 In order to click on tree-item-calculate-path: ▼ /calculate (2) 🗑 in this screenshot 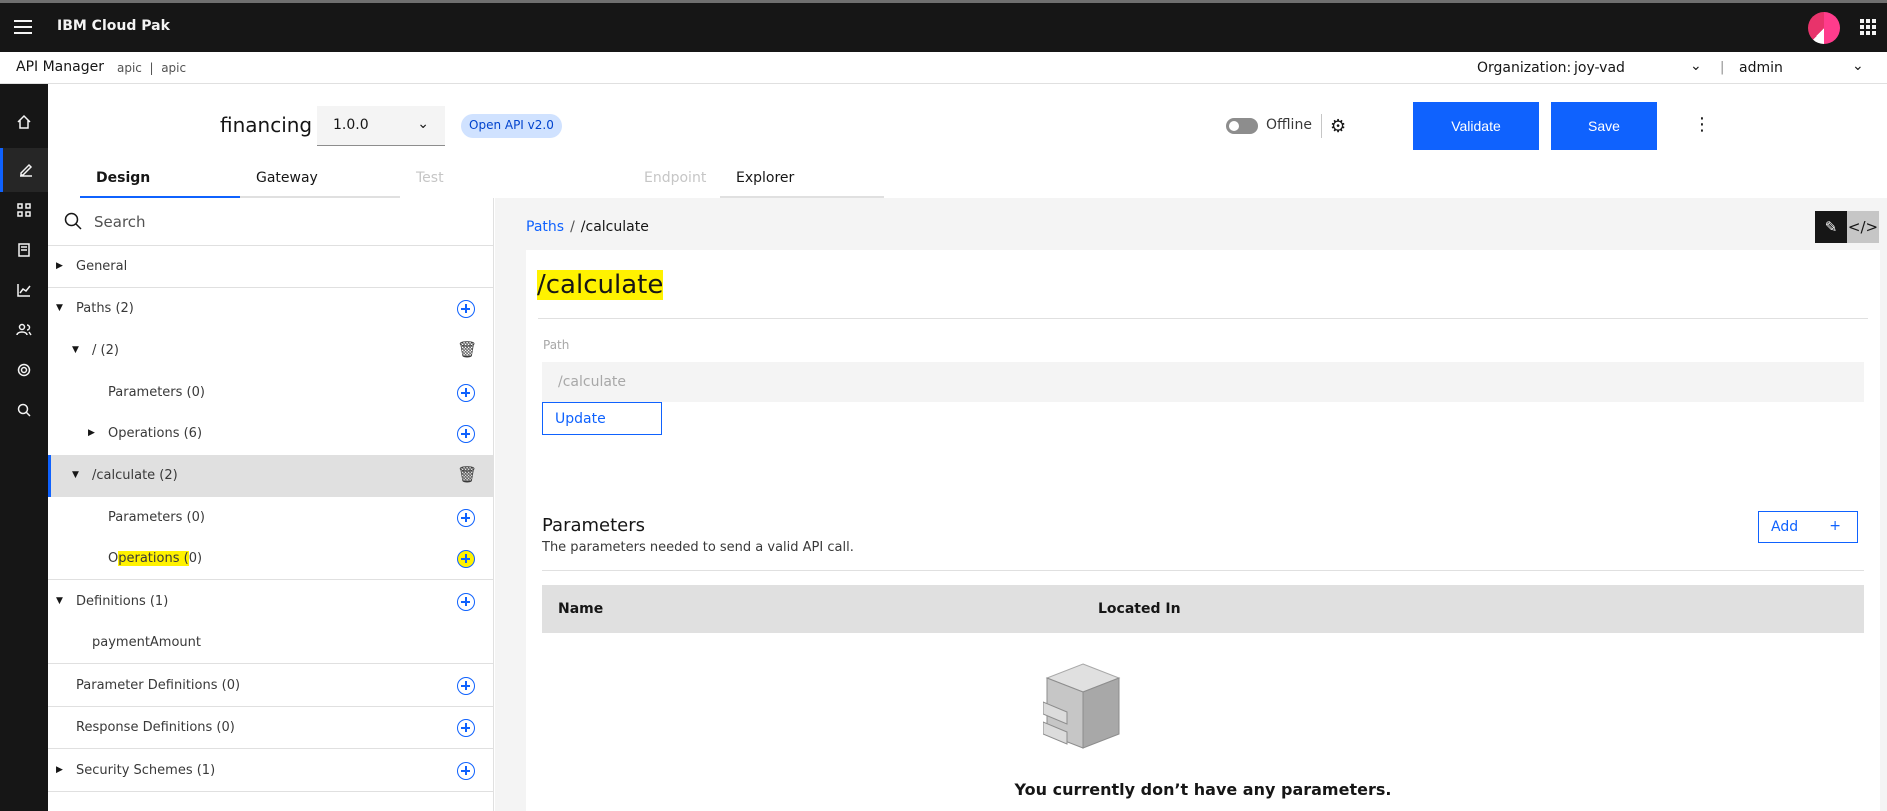, I will do `click(270, 476)`.